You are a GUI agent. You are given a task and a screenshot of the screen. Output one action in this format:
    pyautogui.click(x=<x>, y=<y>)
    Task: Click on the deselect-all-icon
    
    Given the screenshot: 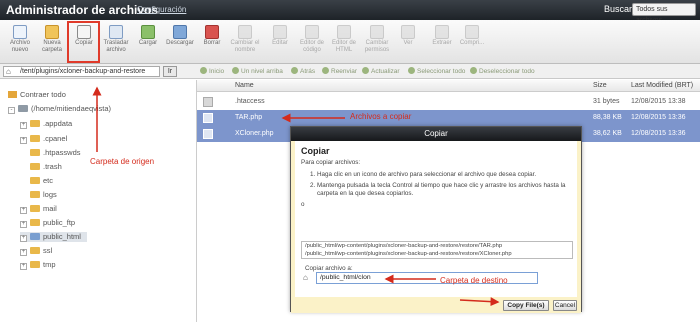 What is the action you would take?
    pyautogui.click(x=473, y=70)
    